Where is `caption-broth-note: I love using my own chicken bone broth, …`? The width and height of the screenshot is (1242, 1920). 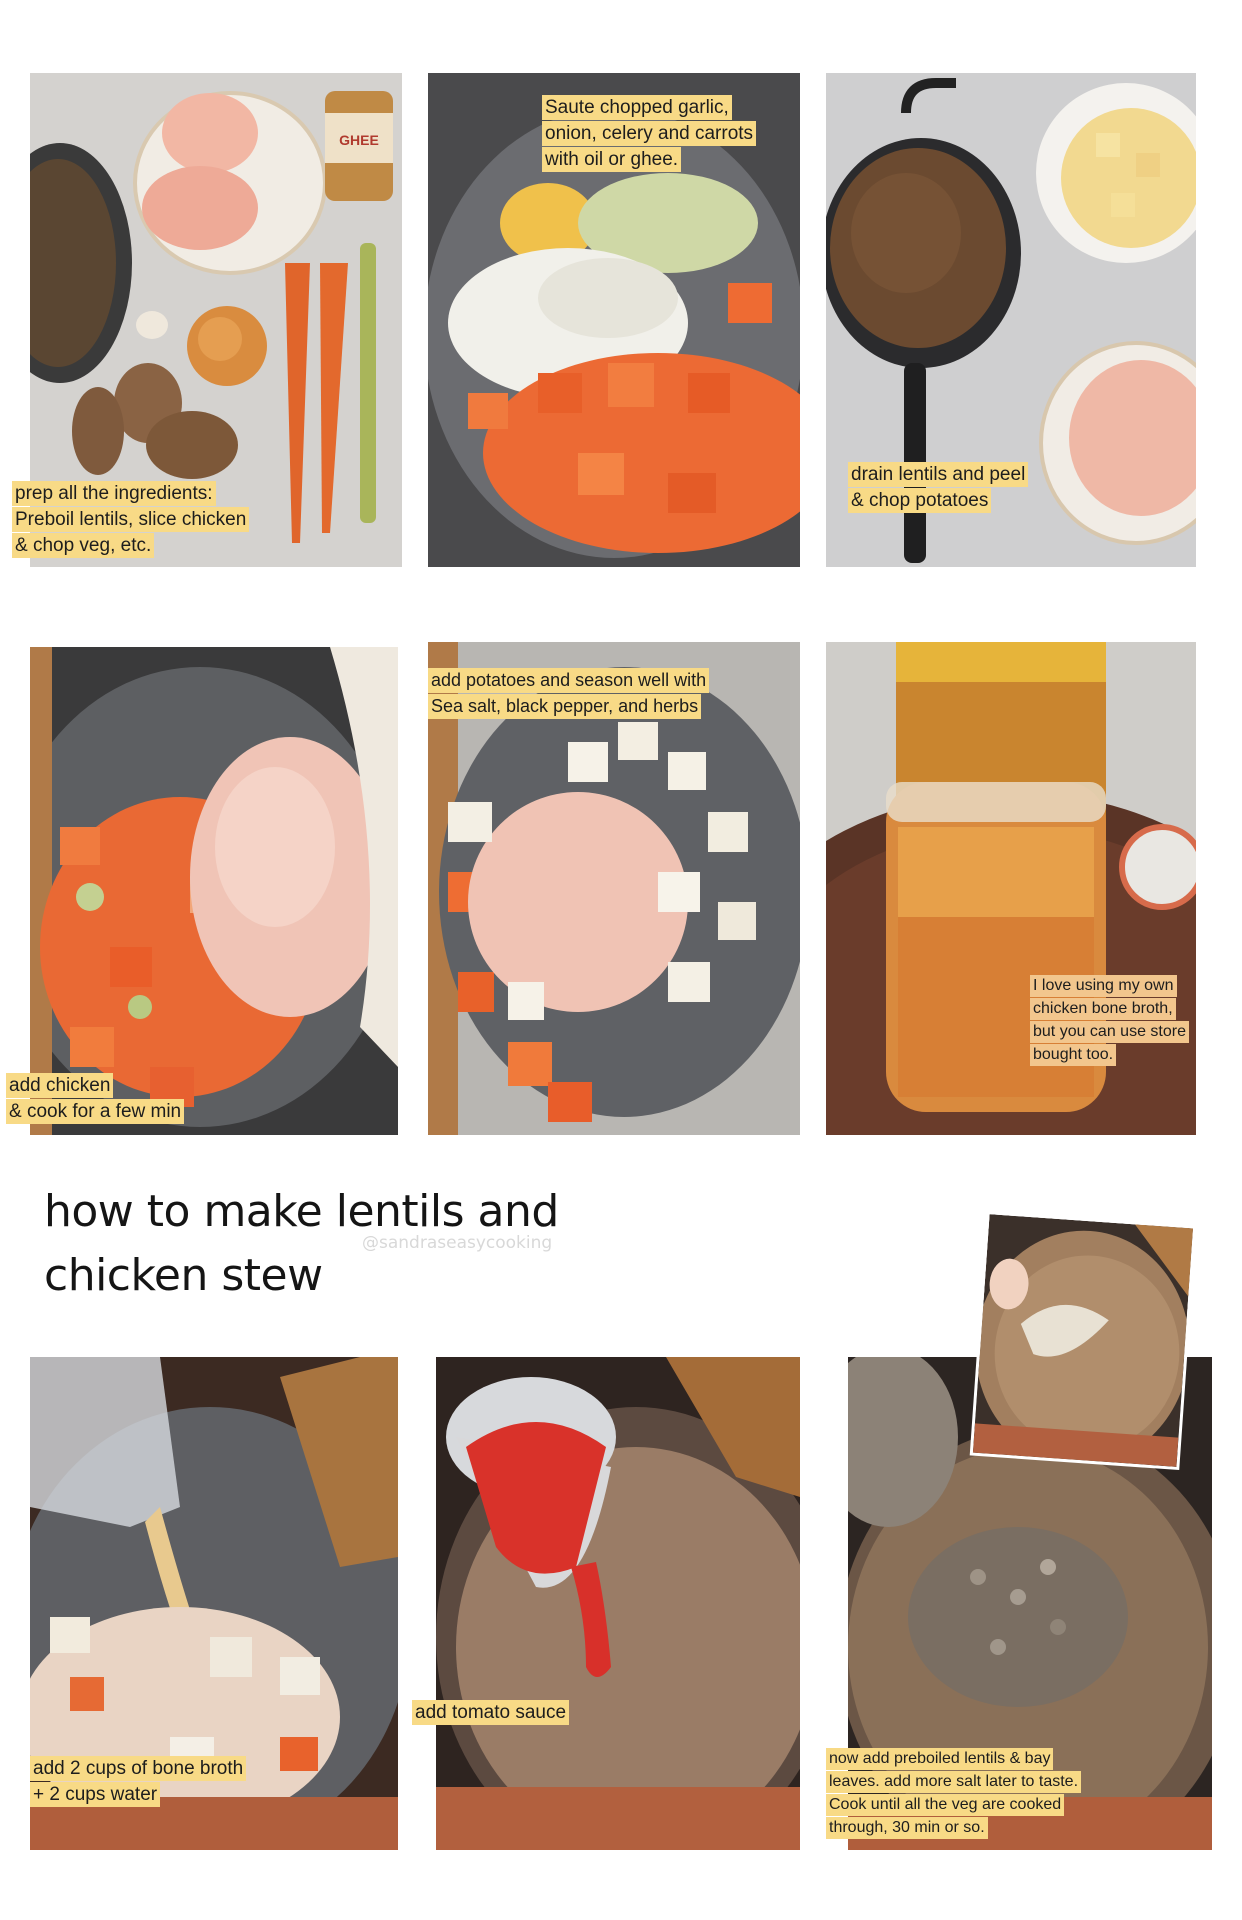 caption-broth-note: I love using my own chicken bone broth, … is located at coordinates (1109, 1021).